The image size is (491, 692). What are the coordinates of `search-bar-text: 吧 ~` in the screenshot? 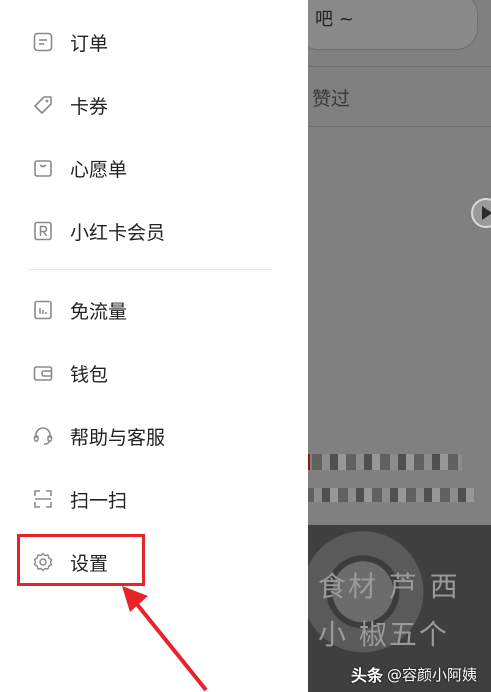 It's located at (334, 19).